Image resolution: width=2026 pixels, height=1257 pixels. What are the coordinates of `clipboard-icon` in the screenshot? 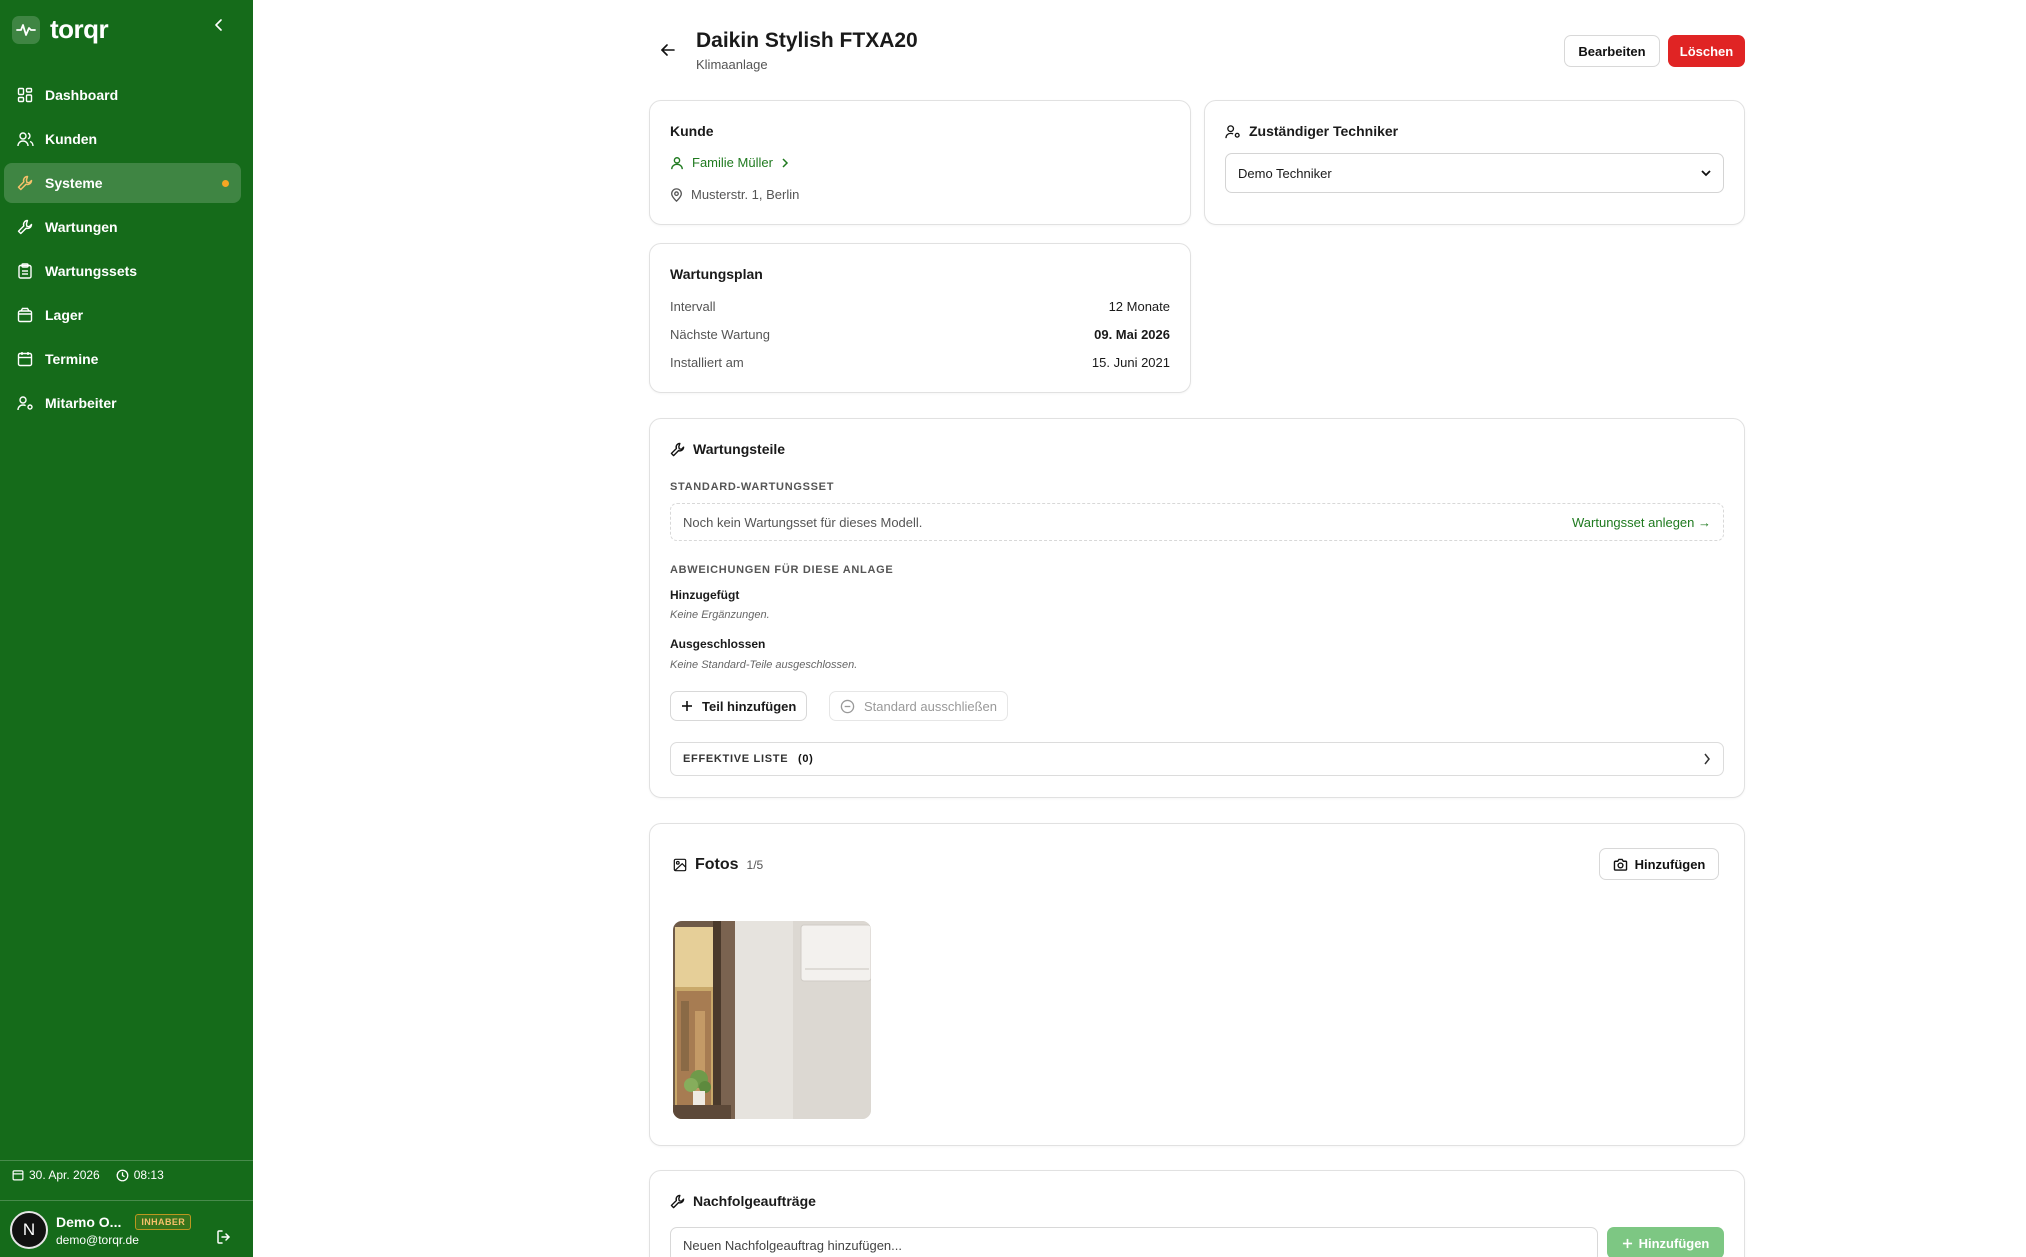 It's located at (25, 271).